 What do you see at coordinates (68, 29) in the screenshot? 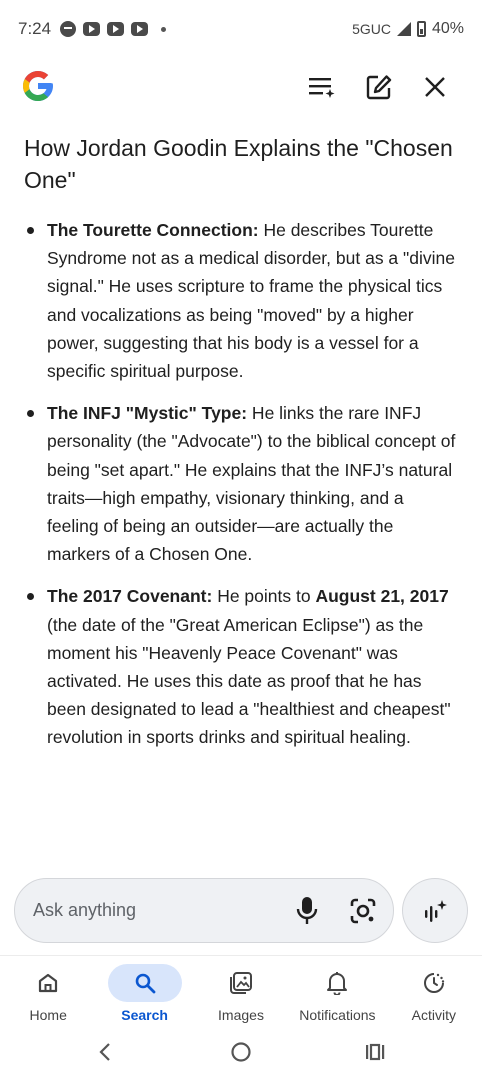
I see `messenger-notification-icon` at bounding box center [68, 29].